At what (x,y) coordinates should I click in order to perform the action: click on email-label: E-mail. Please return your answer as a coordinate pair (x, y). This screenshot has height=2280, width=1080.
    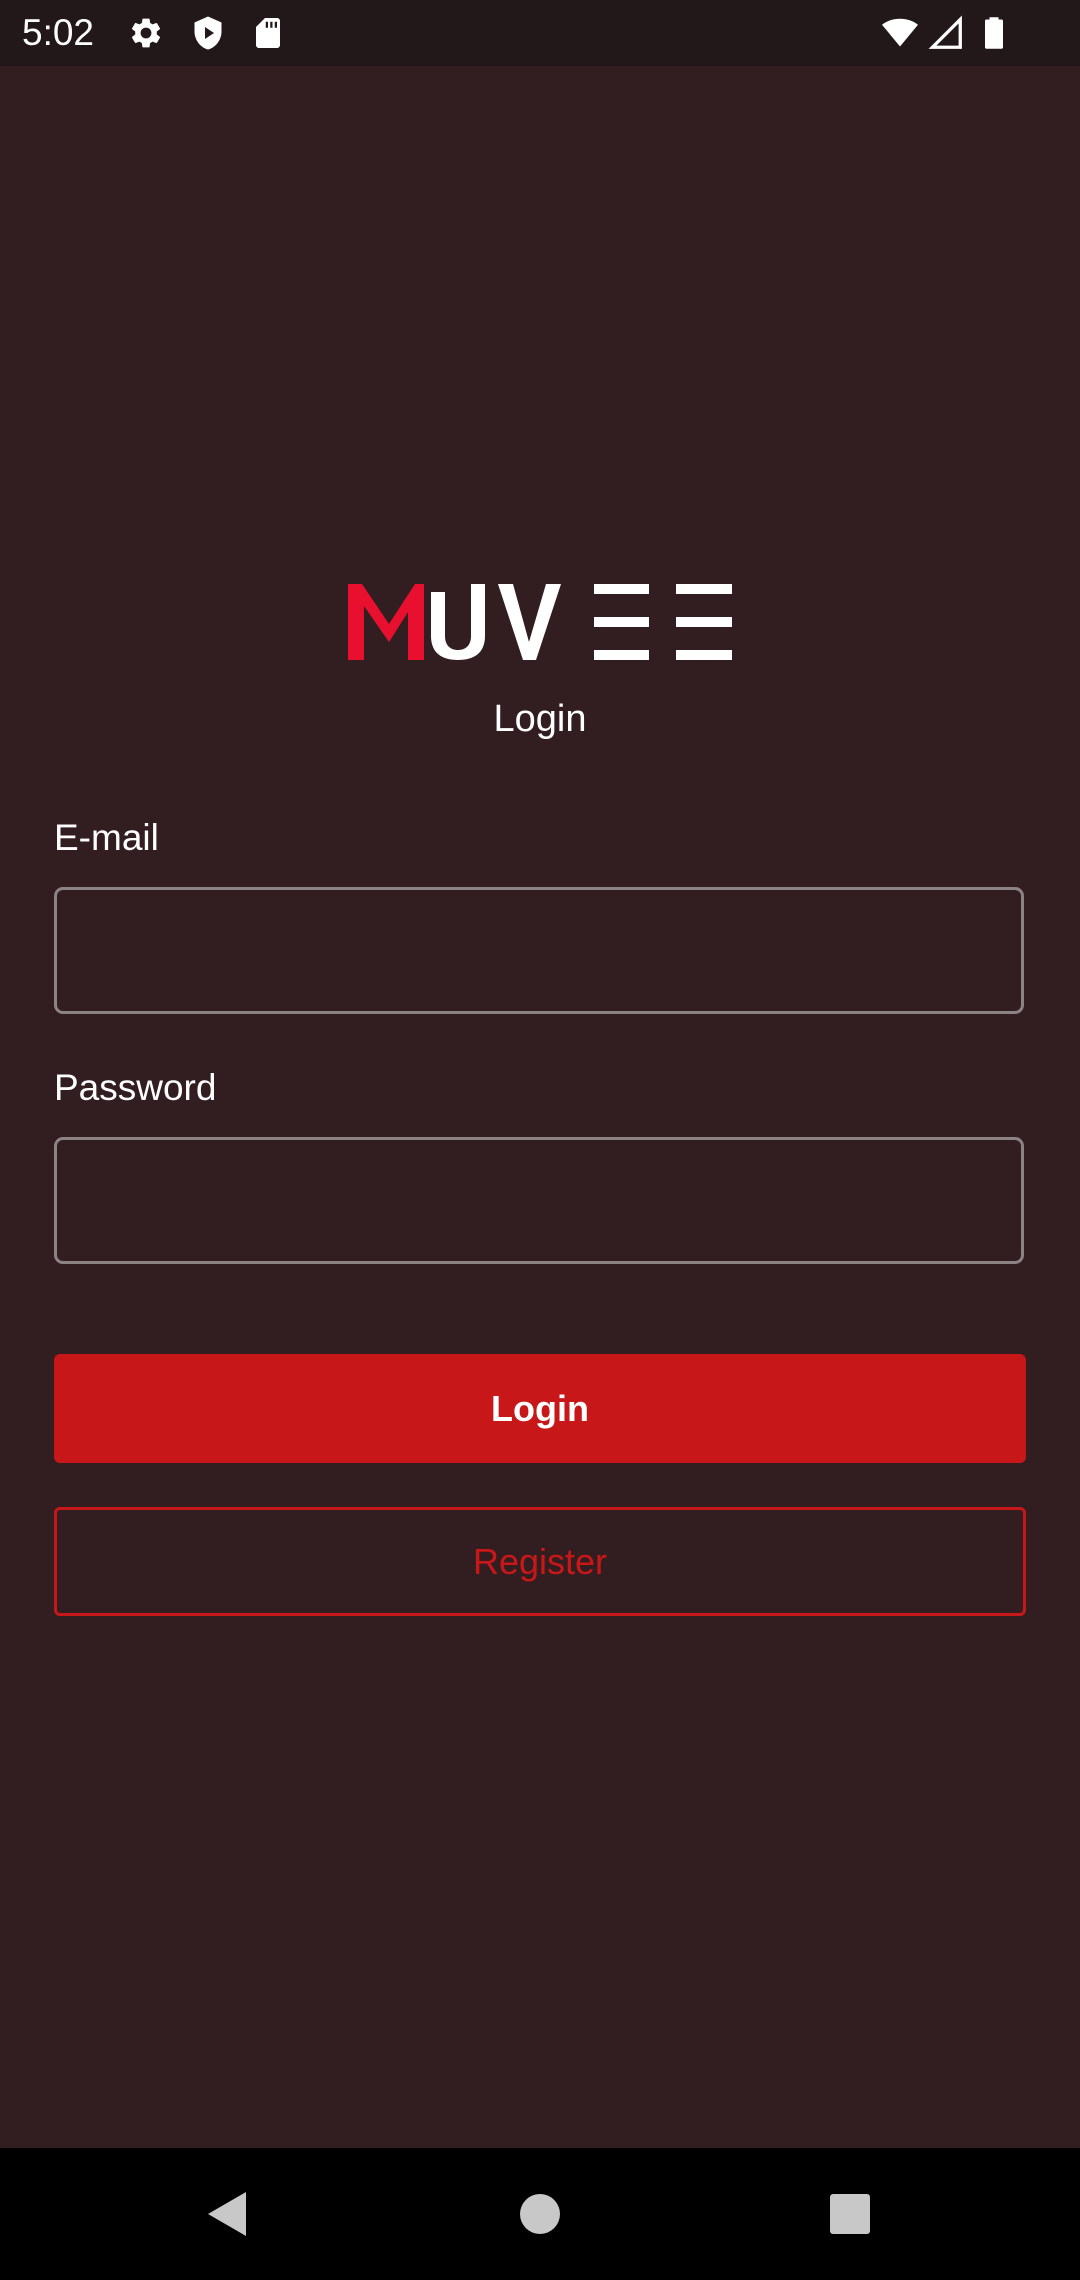
    Looking at the image, I should click on (106, 837).